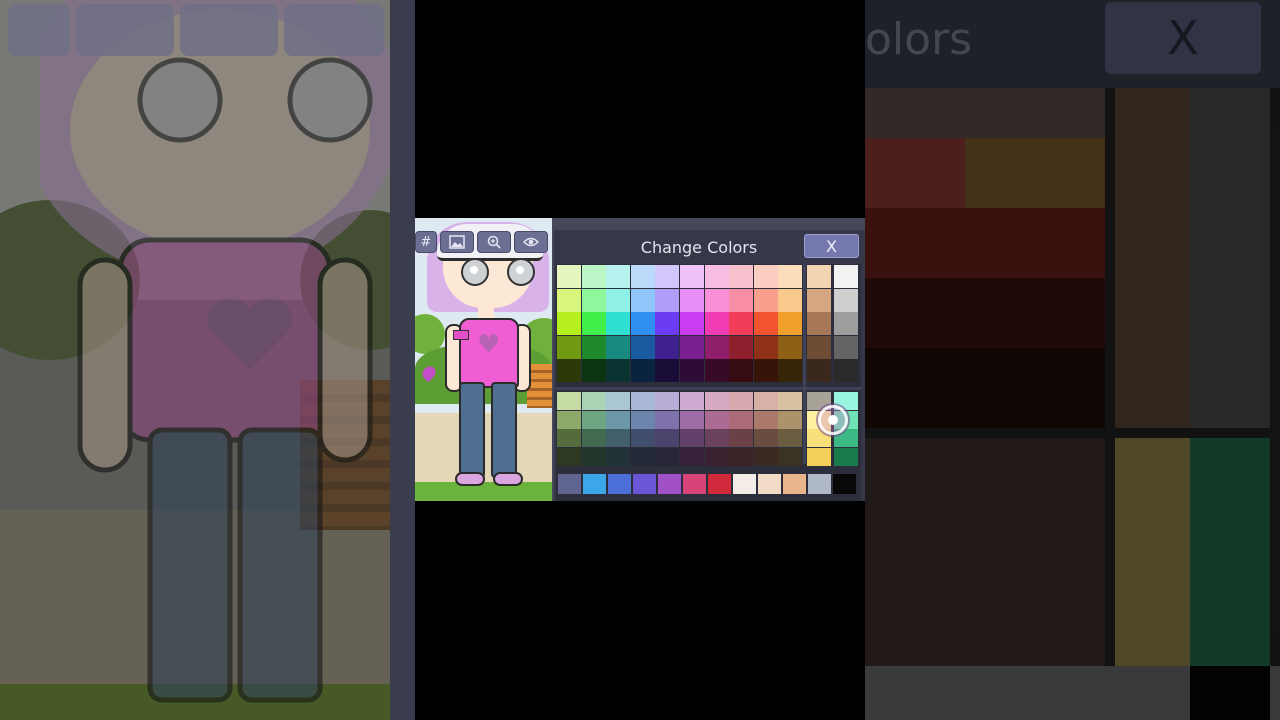  What do you see at coordinates (457, 242) in the screenshot?
I see `background-button` at bounding box center [457, 242].